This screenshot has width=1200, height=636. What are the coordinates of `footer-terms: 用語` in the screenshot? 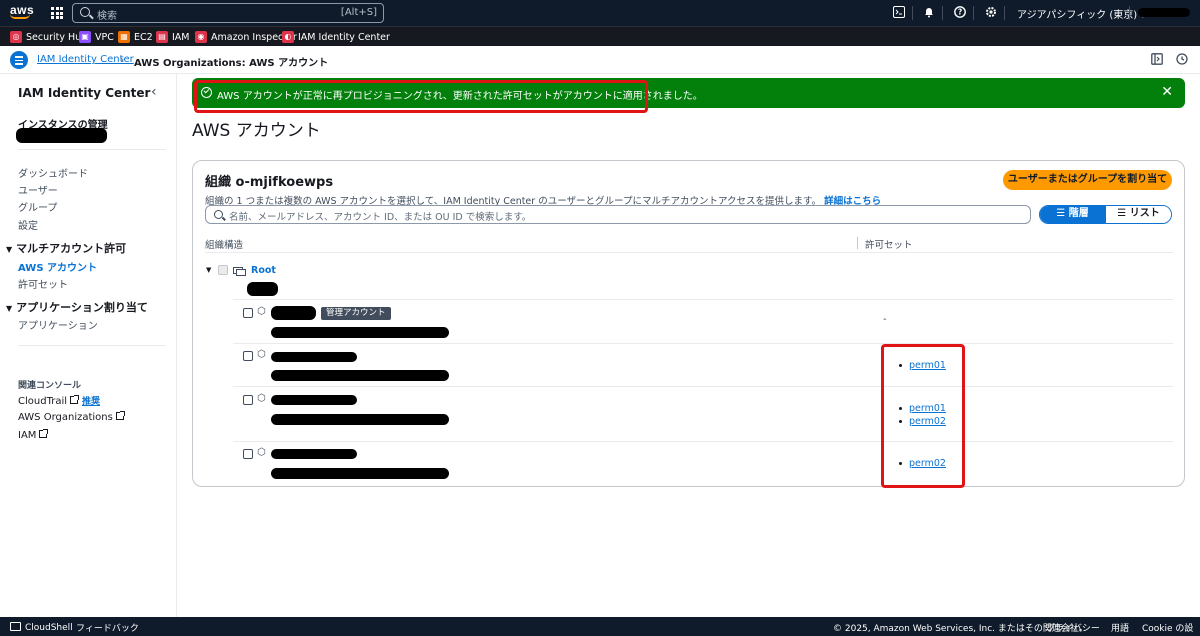 It's located at (1120, 627).